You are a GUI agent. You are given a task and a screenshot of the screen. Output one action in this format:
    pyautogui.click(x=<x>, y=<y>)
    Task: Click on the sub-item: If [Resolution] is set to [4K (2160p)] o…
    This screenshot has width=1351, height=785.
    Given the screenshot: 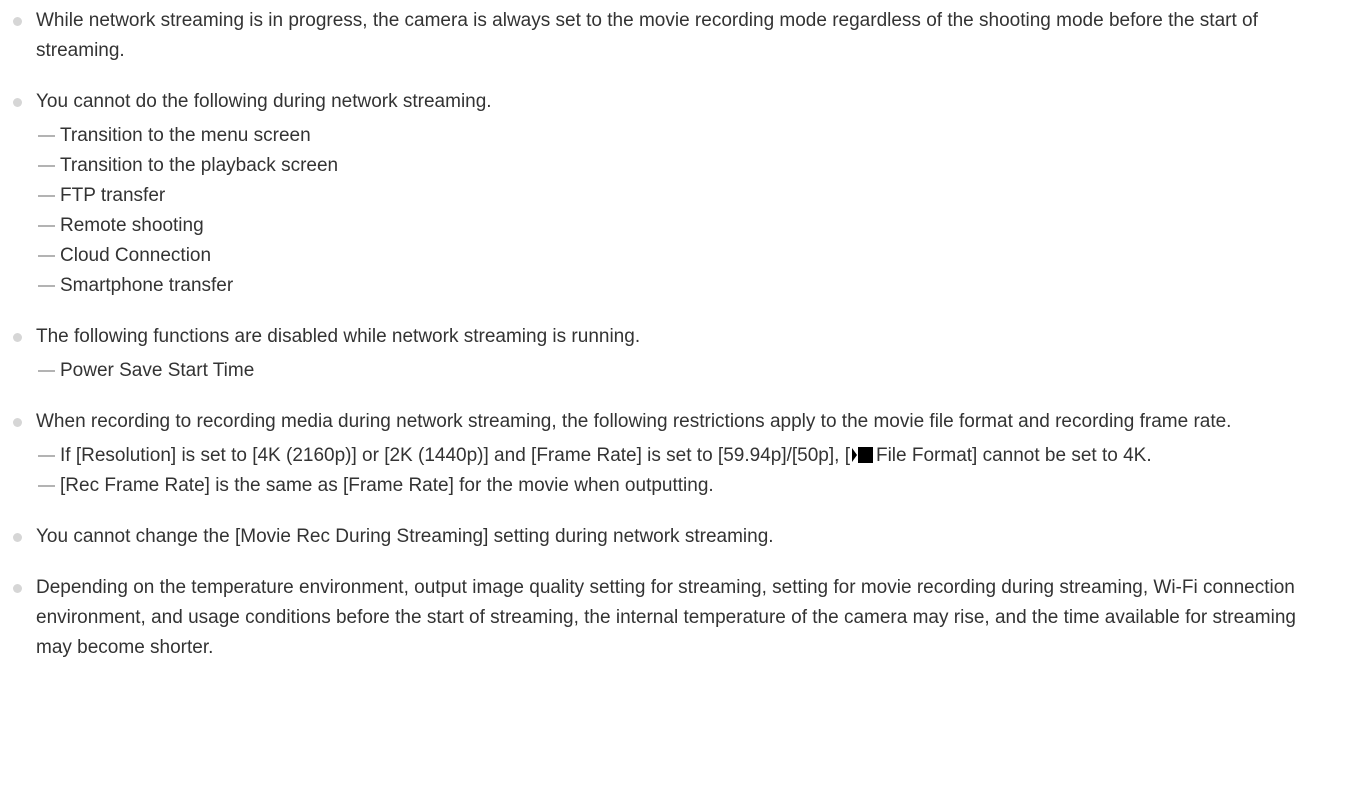 What is the action you would take?
    pyautogui.click(x=686, y=456)
    